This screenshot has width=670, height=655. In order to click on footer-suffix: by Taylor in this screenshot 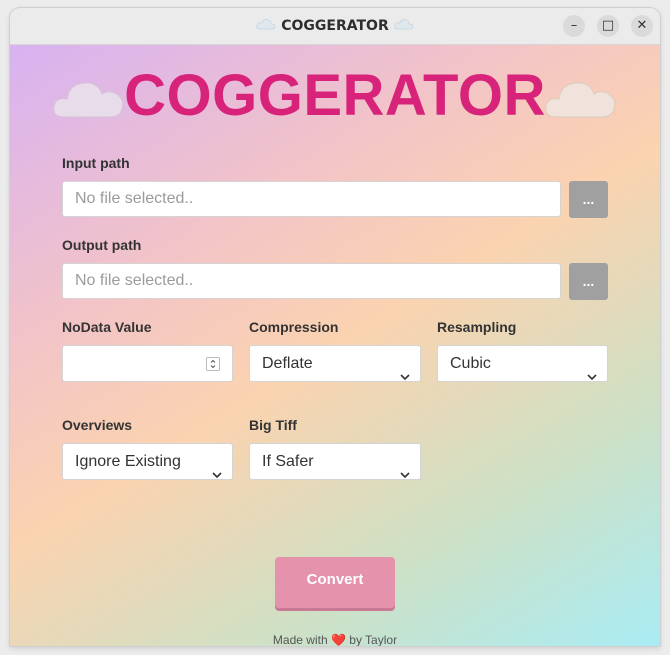, I will do `click(373, 639)`.